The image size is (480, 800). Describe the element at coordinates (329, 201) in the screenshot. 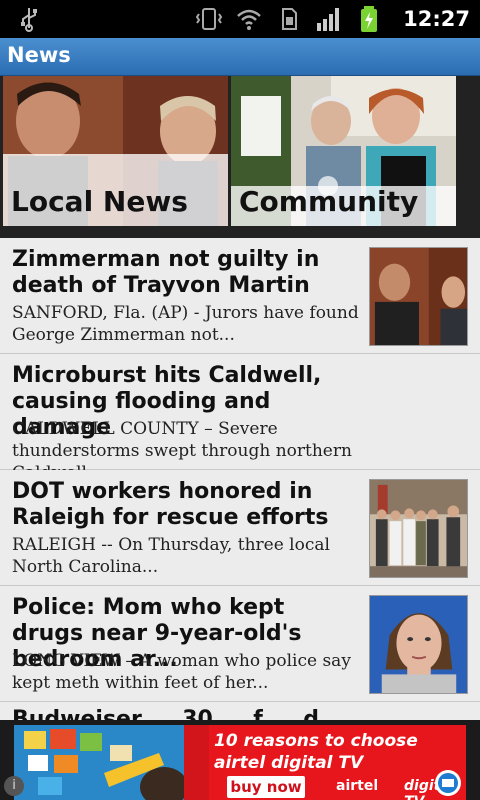

I see `tile-label-community: Community` at that location.